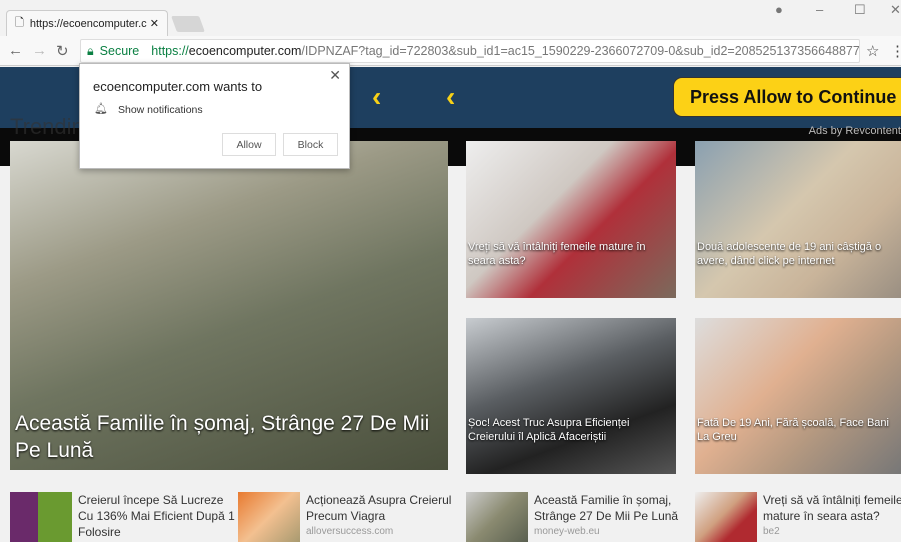  What do you see at coordinates (895, 51) in the screenshot?
I see `menu-icon: ⋮` at bounding box center [895, 51].